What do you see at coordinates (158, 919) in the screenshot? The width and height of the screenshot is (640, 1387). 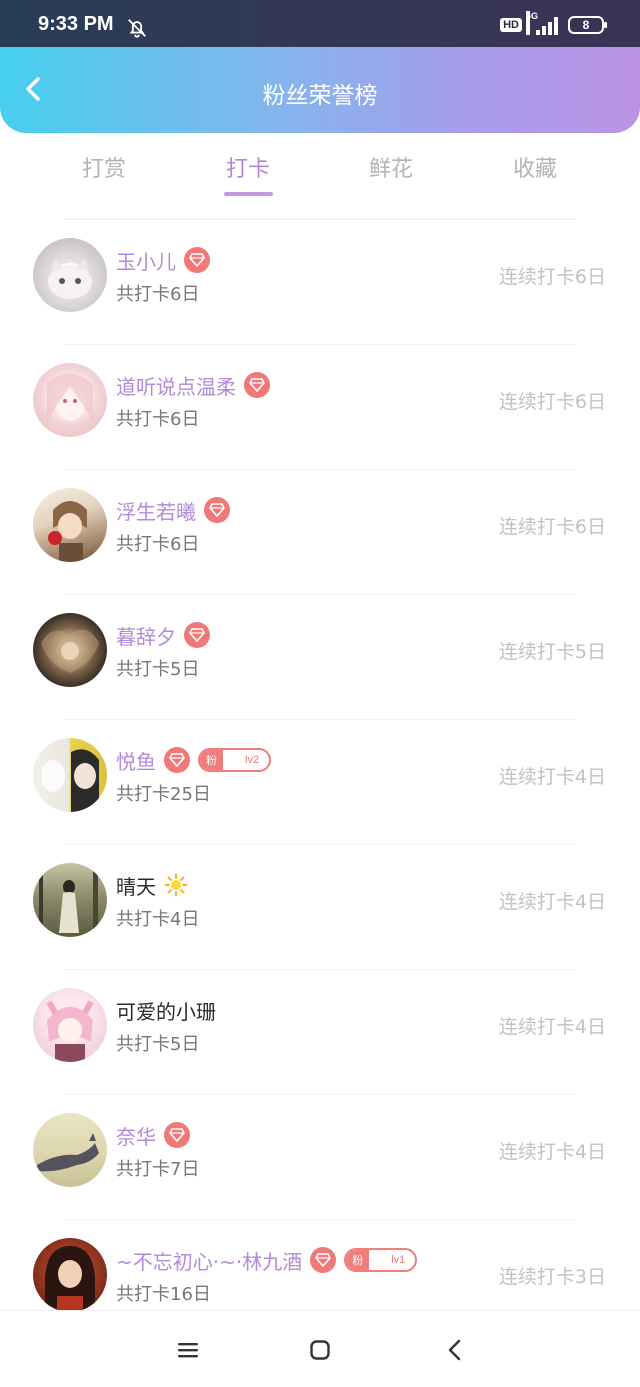 I see `total-checkins: 共打卡4日` at bounding box center [158, 919].